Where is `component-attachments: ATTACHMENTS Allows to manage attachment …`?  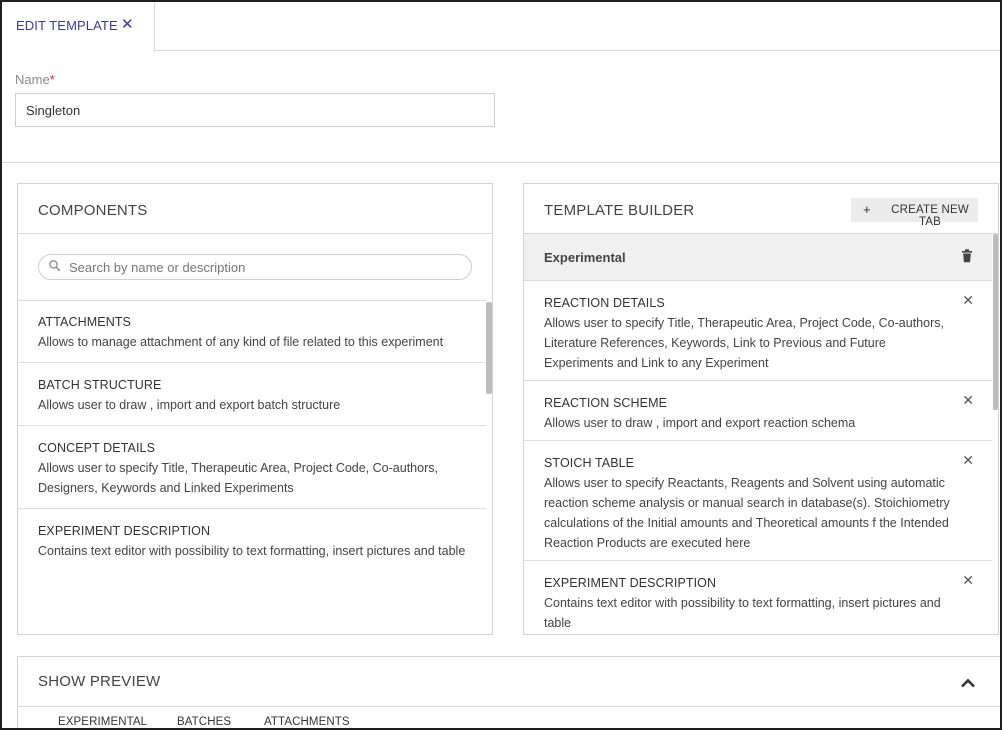
component-attachments: ATTACHMENTS Allows to manage attachment … is located at coordinates (252, 331).